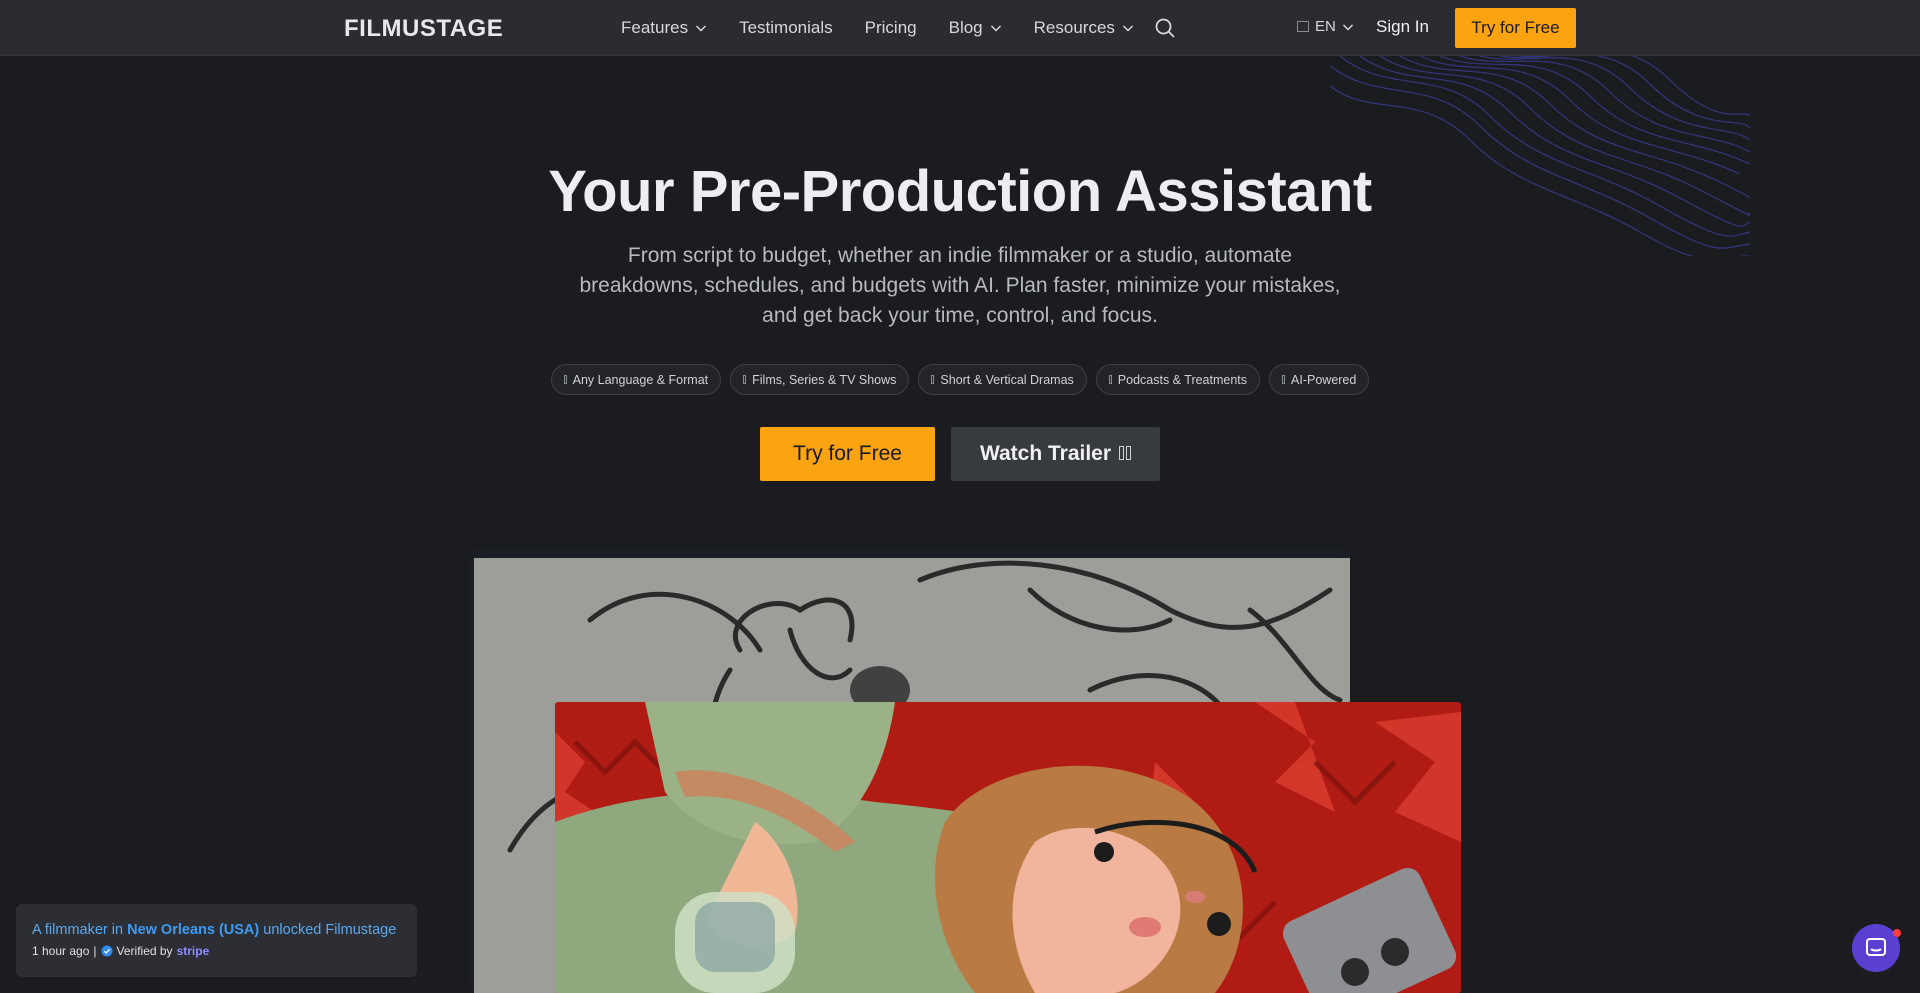  What do you see at coordinates (144, 951) in the screenshot?
I see `verified-label: Verified by` at bounding box center [144, 951].